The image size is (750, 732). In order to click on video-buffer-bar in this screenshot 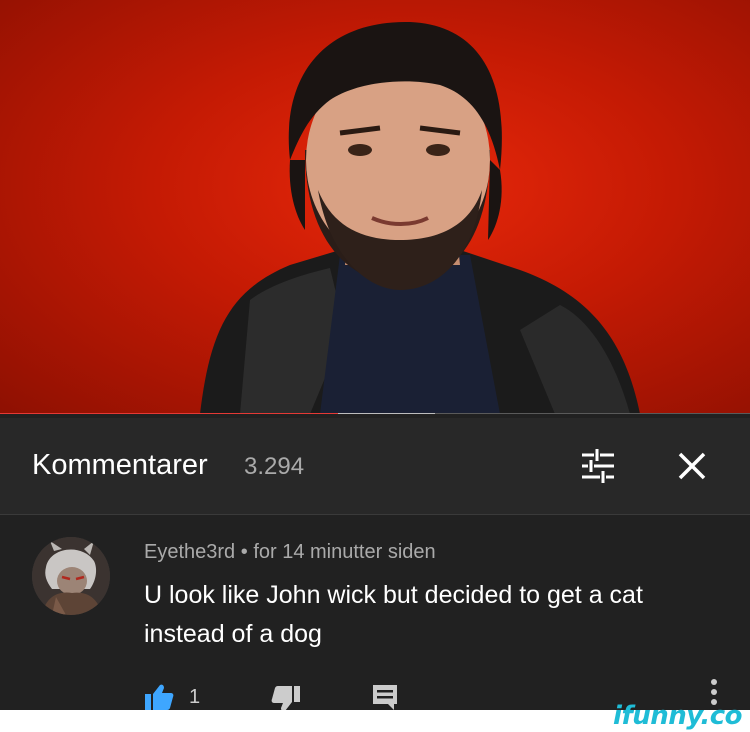, I will do `click(386, 413)`.